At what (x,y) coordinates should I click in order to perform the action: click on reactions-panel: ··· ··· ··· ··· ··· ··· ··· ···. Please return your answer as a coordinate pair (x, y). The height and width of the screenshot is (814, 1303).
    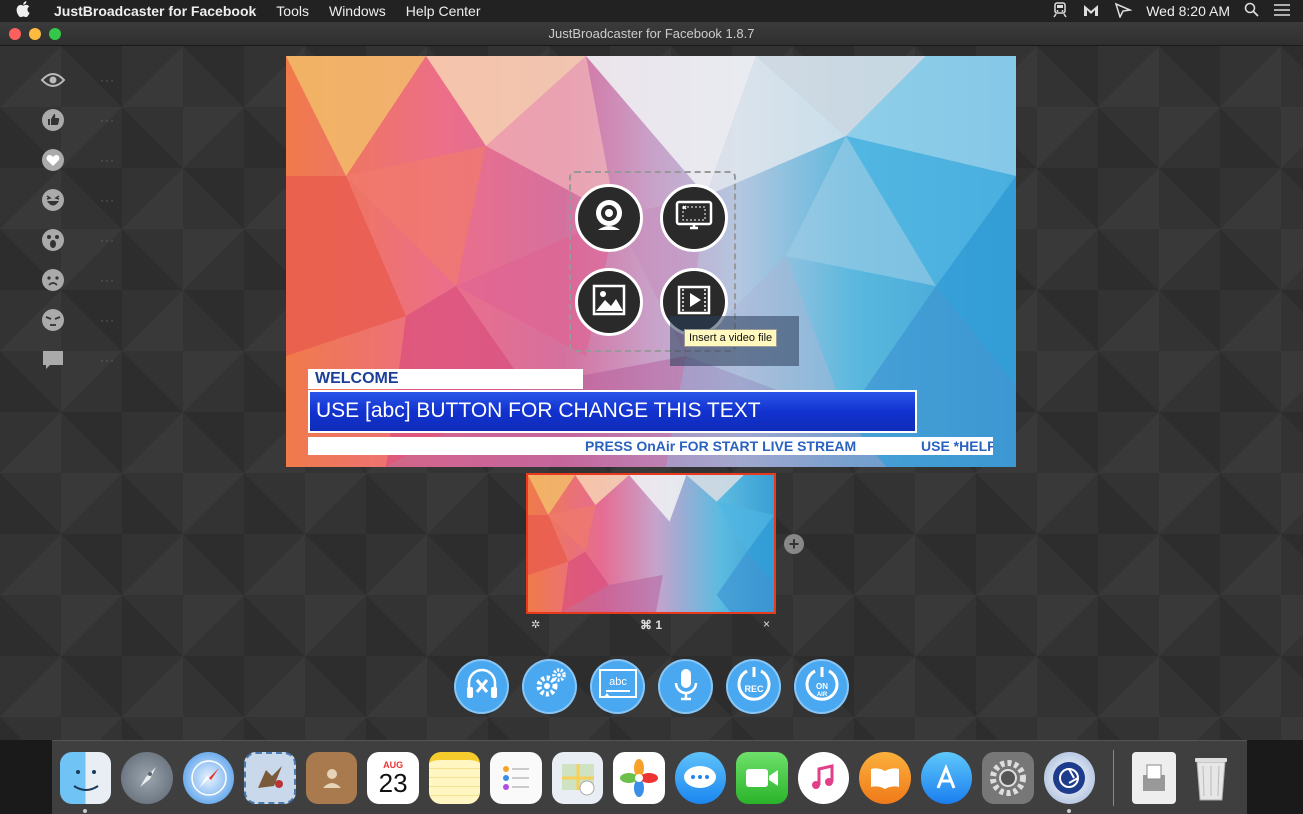
    Looking at the image, I should click on (85, 220).